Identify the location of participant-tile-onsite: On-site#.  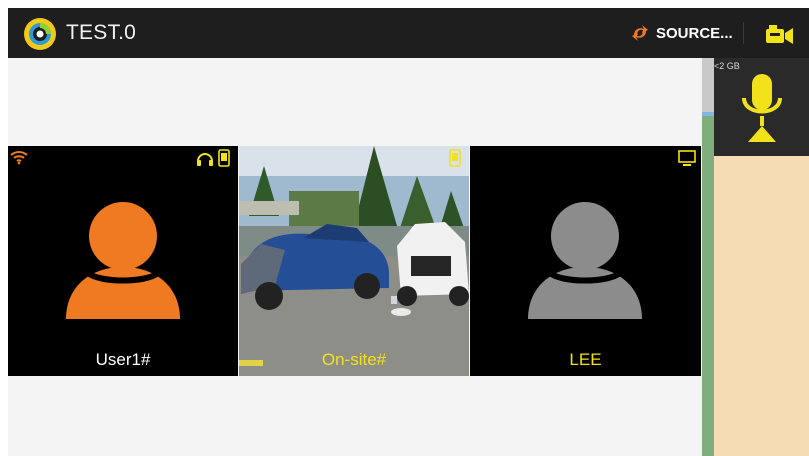
(354, 261).